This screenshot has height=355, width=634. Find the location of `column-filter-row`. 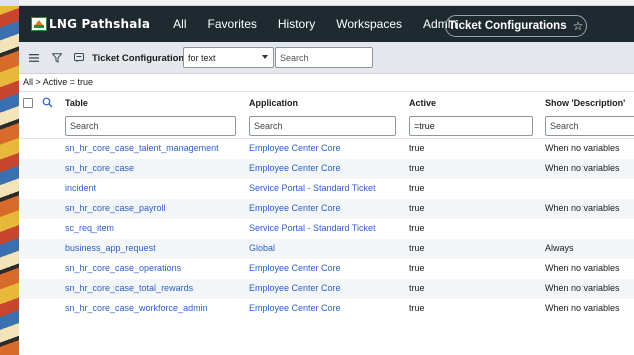

column-filter-row is located at coordinates (326, 126).